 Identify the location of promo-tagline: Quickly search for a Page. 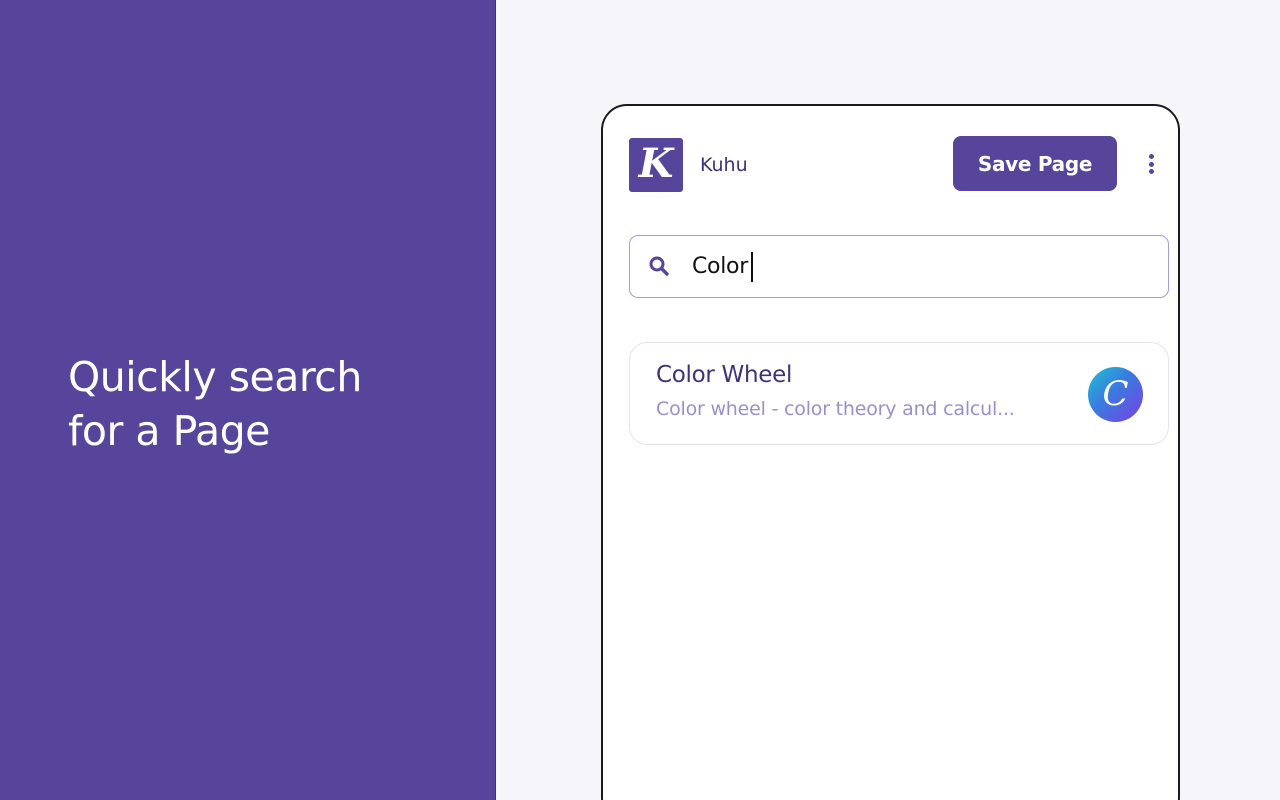
(215, 404).